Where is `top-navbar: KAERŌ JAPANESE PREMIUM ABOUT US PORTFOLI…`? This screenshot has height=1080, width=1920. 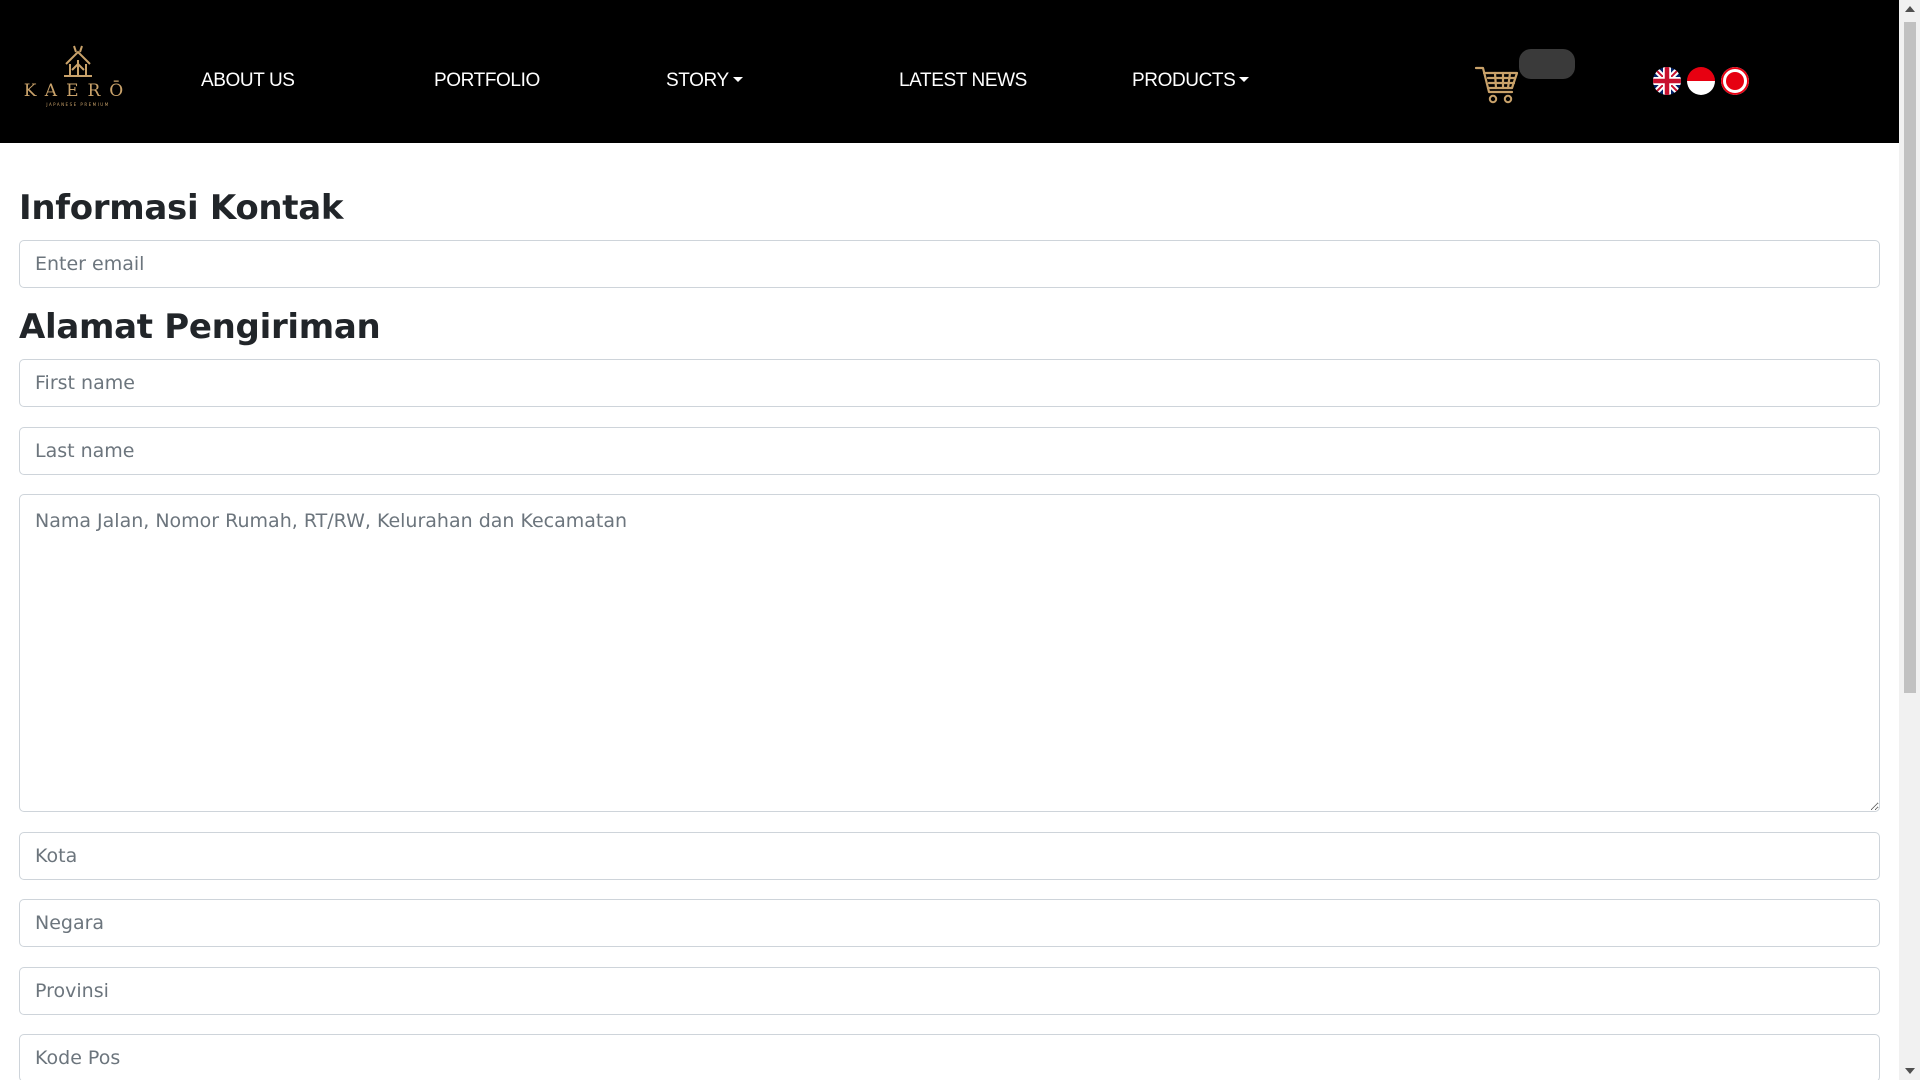
top-navbar: KAERŌ JAPANESE PREMIUM ABOUT US PORTFOLI… is located at coordinates (949, 71).